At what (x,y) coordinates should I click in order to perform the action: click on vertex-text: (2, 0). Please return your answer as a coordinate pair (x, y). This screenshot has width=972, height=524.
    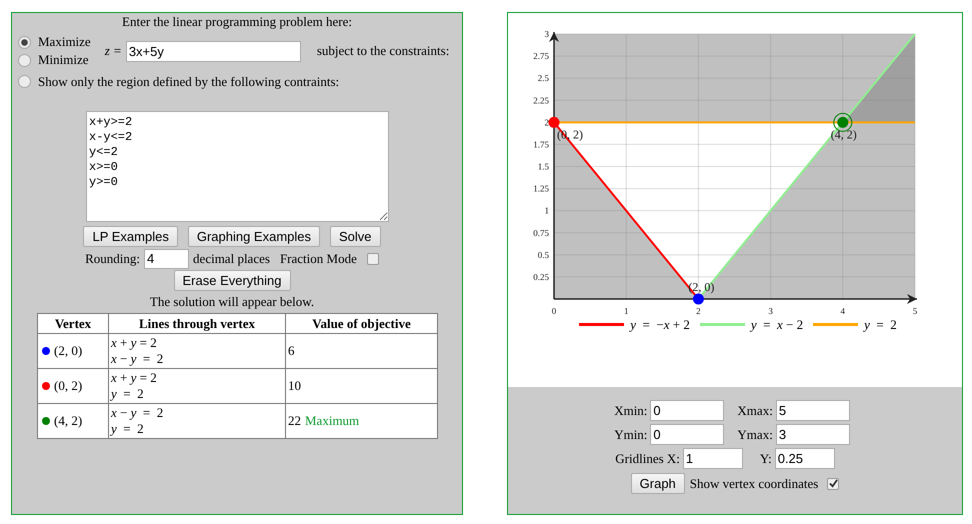
    Looking at the image, I should click on (68, 351).